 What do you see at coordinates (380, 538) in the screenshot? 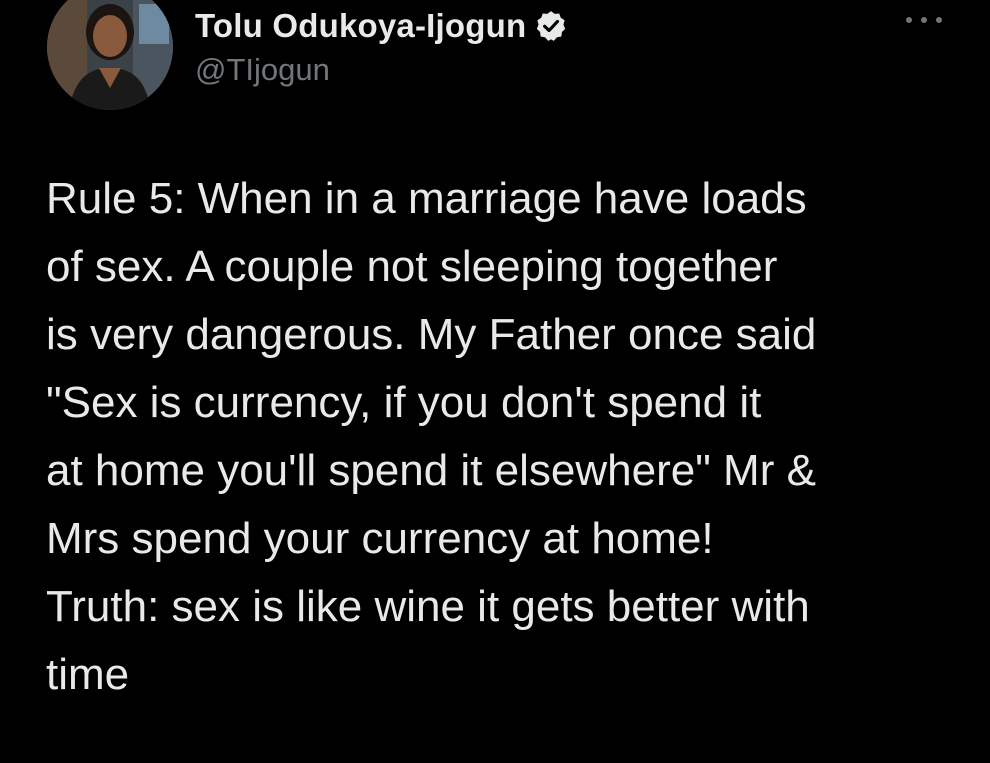
I see `tweet-text-line: Mrs spend your currency at home!` at bounding box center [380, 538].